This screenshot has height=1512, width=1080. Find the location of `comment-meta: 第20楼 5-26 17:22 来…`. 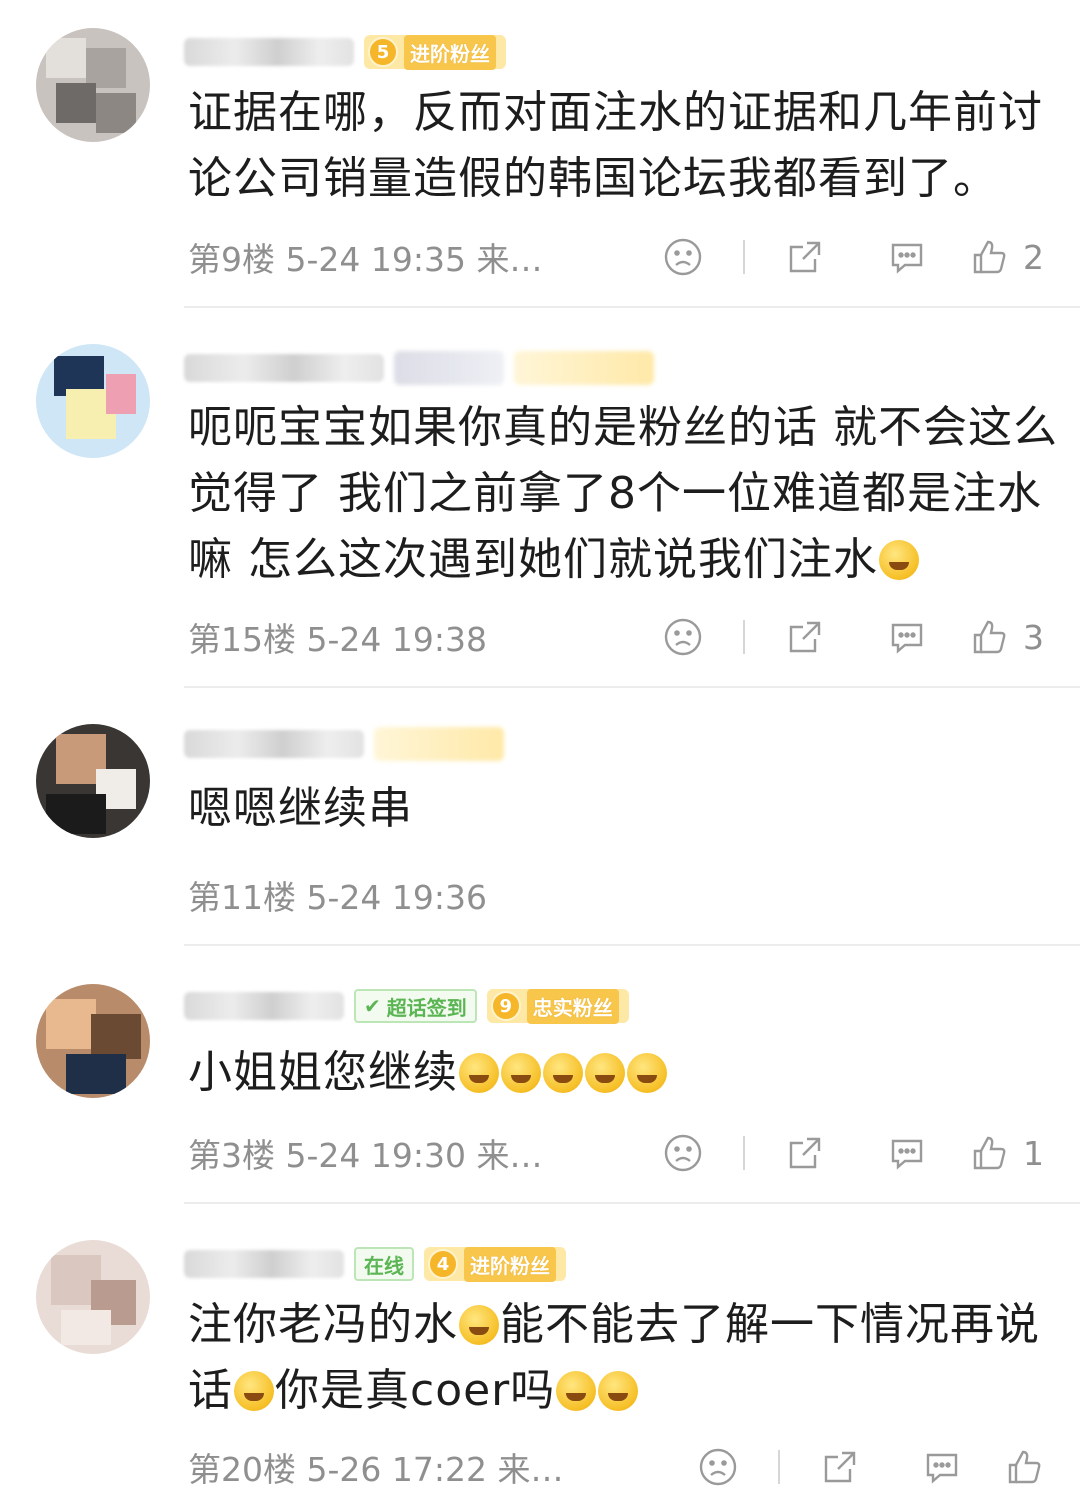

comment-meta: 第20楼 5-26 17:22 来… is located at coordinates (433, 1467).